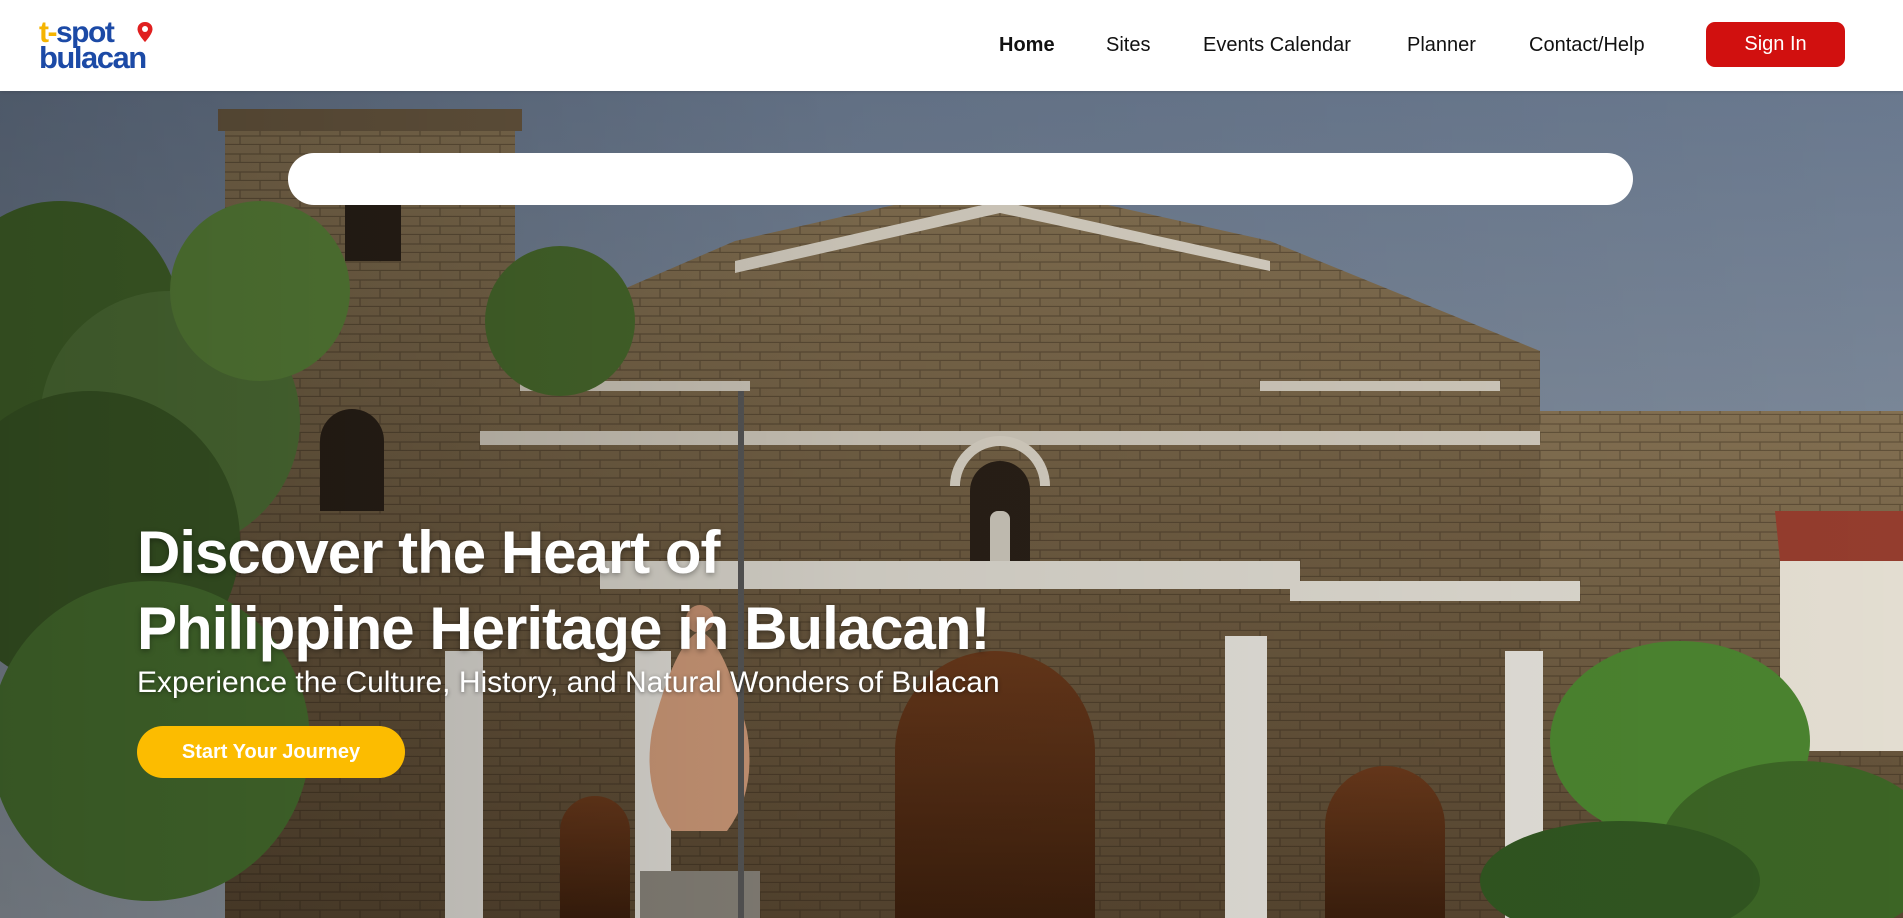 This screenshot has width=1903, height=918. I want to click on start-your-journey-button: Start Your Journey, so click(271, 752).